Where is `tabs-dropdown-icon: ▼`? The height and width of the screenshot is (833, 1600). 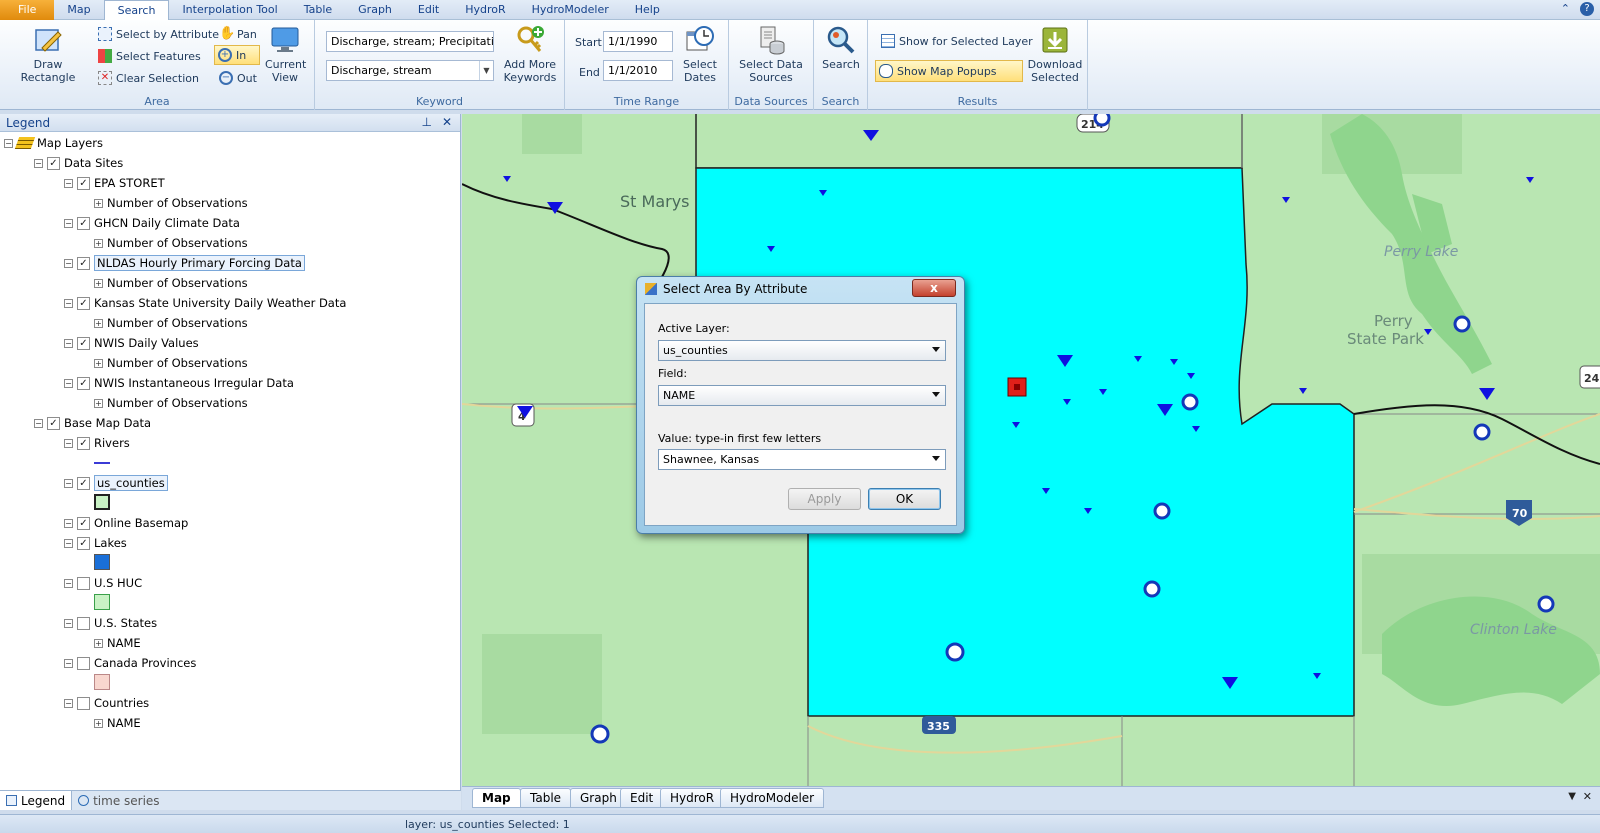
tabs-dropdown-icon: ▼ is located at coordinates (1572, 796).